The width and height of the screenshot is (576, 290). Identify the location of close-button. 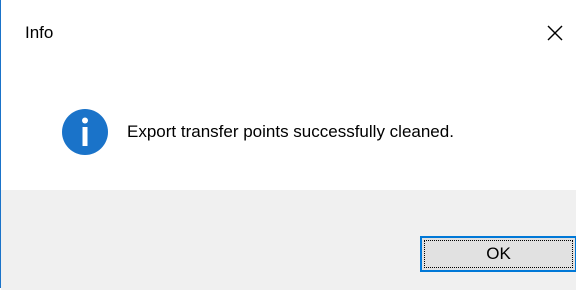
(554, 33).